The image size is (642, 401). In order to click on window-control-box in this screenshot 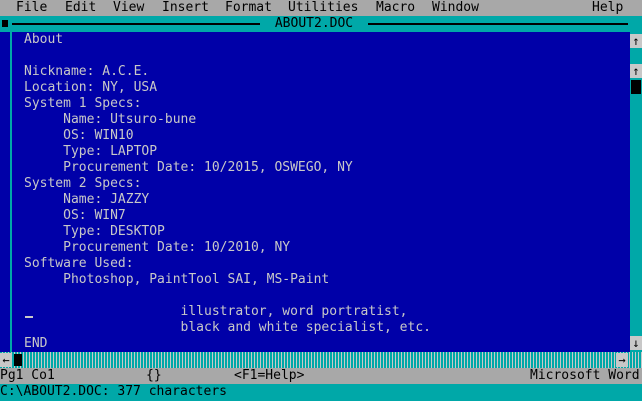, I will do `click(5, 23)`.